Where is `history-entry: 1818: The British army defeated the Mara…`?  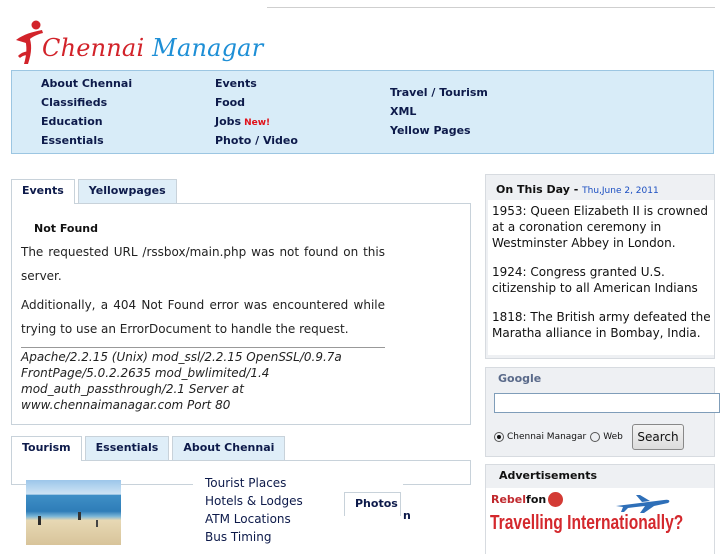 history-entry: 1818: The British army defeated the Mara… is located at coordinates (601, 325).